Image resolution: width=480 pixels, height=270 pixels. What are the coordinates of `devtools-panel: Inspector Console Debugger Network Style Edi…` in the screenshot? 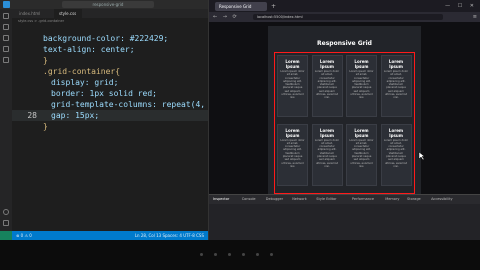 It's located at (344, 217).